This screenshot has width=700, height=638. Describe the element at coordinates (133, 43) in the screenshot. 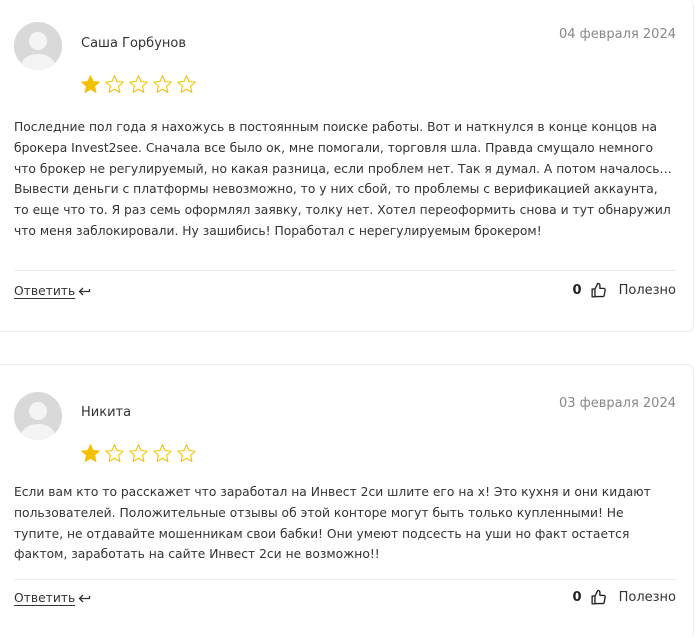

I see `review-author: Саша Горбунов` at that location.